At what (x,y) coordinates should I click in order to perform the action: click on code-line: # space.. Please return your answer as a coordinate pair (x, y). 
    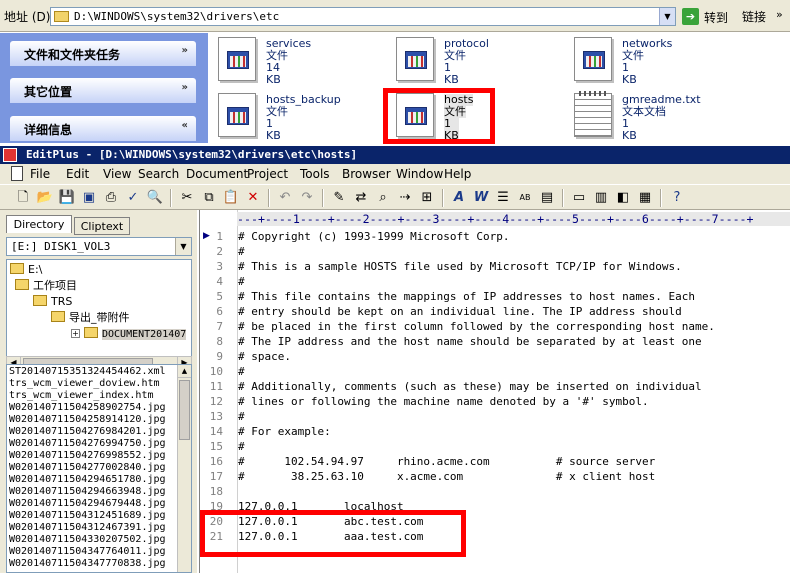
    Looking at the image, I should click on (264, 356).